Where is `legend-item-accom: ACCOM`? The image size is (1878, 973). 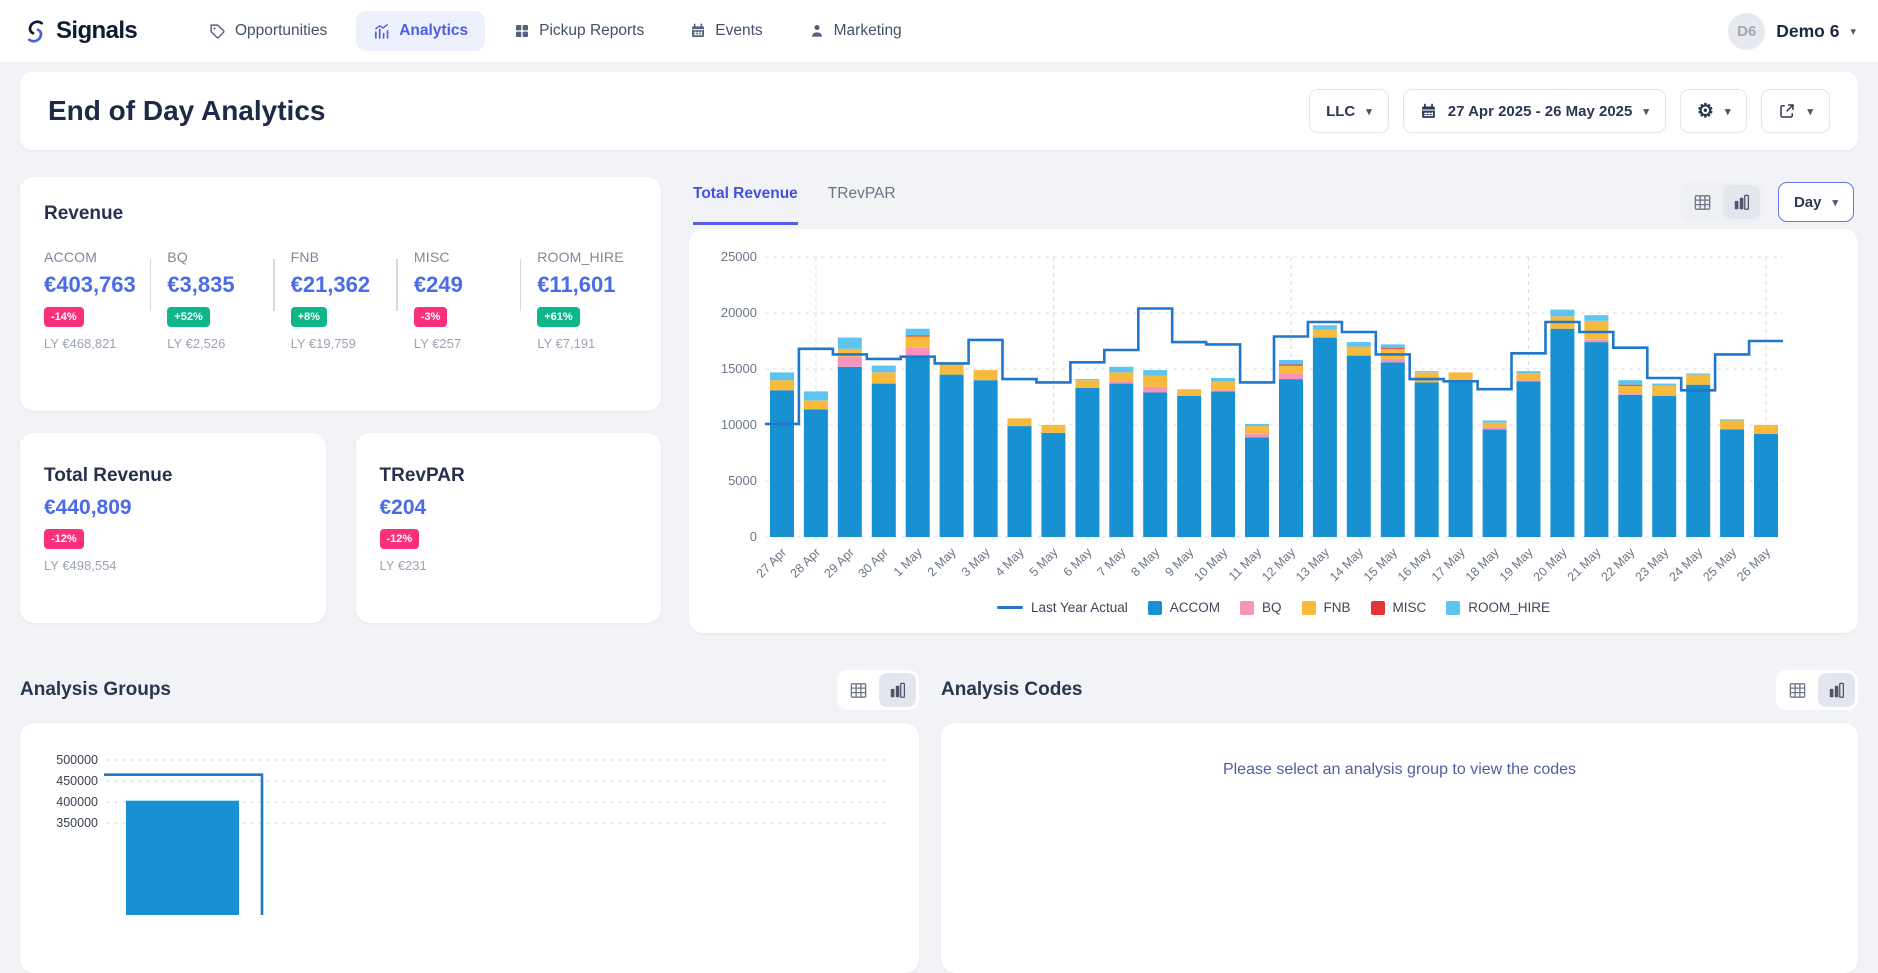
legend-item-accom: ACCOM is located at coordinates (1184, 607).